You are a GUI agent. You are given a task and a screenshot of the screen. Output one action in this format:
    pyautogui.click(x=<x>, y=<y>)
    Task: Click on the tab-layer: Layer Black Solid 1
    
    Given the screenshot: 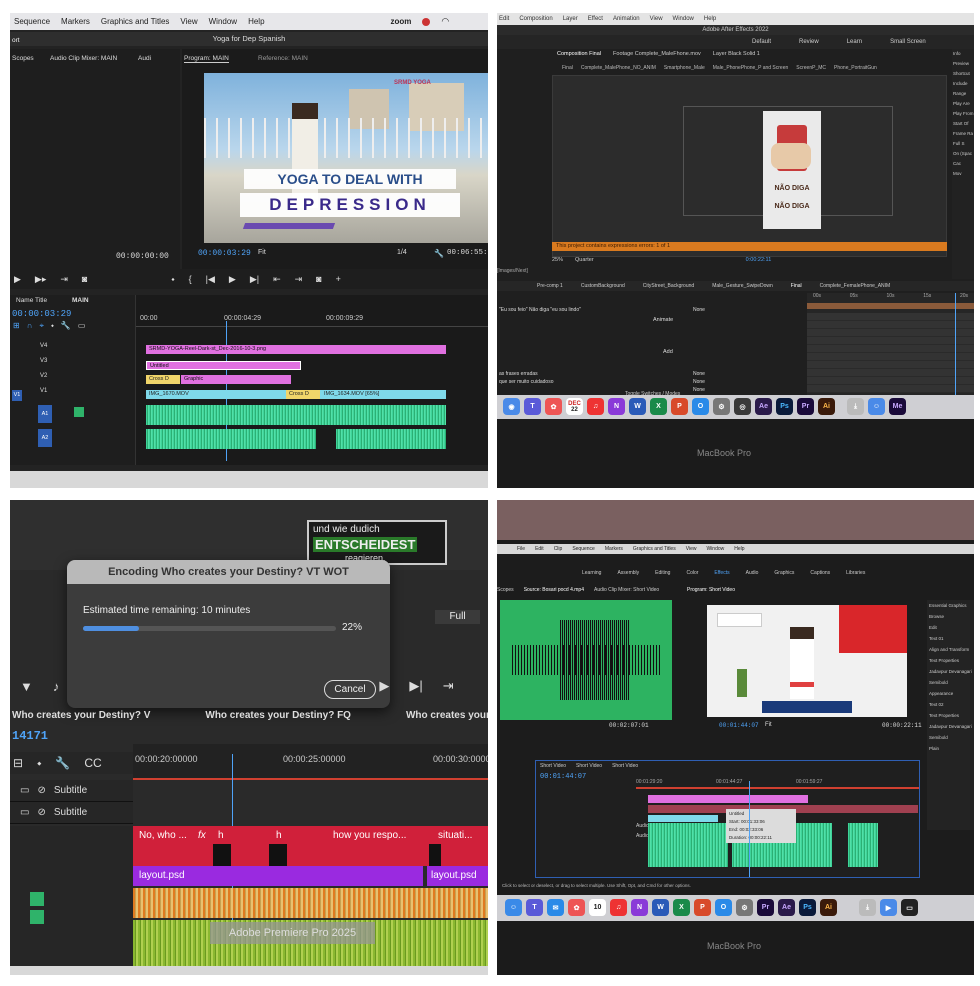 What is the action you would take?
    pyautogui.click(x=736, y=57)
    